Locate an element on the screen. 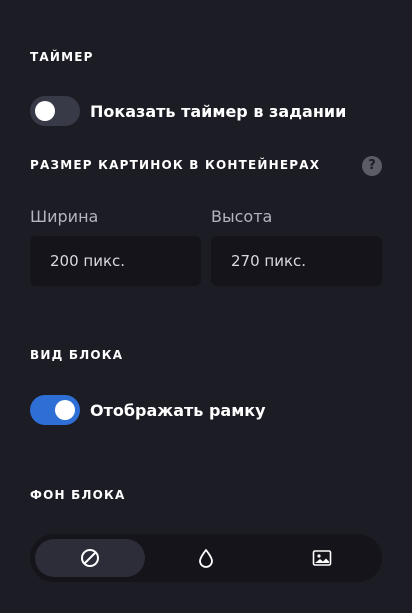 This screenshot has height=613, width=412. width-label: Ширина is located at coordinates (64, 216).